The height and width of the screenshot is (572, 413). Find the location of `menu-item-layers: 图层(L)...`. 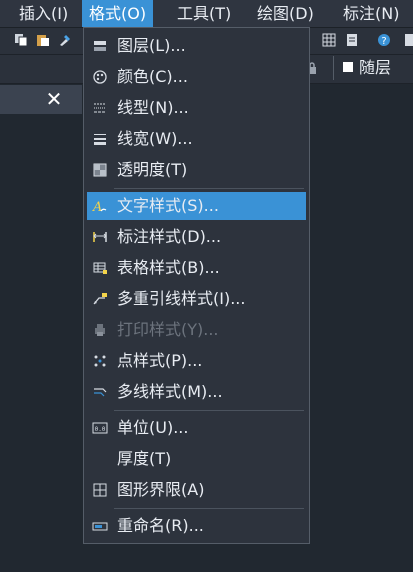

menu-item-layers: 图层(L)... is located at coordinates (196, 46).